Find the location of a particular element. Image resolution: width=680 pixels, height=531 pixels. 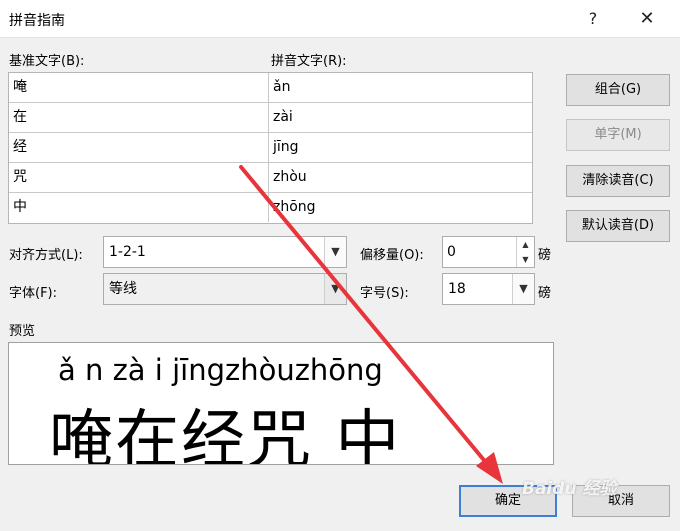

watermark: Baidu 经验 is located at coordinates (569, 489).